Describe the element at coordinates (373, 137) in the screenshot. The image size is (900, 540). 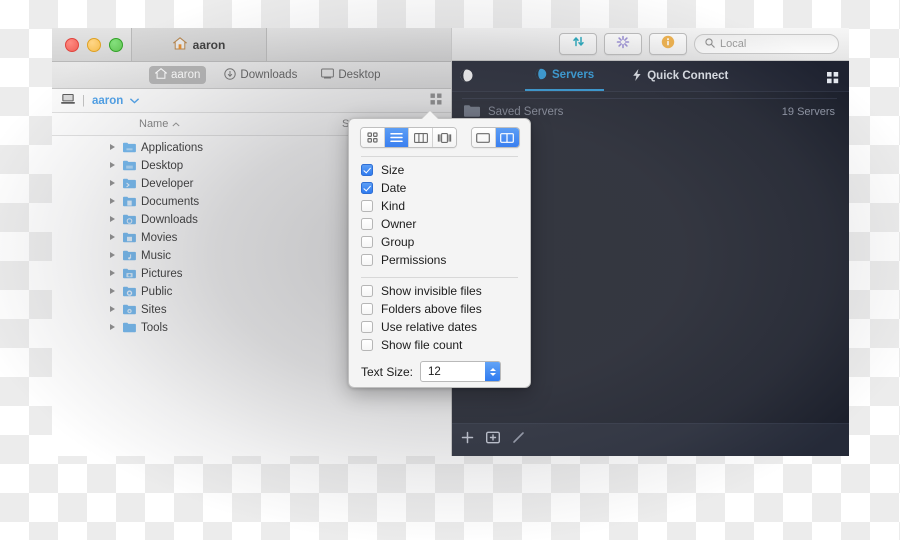
I see `icon-view-button` at that location.